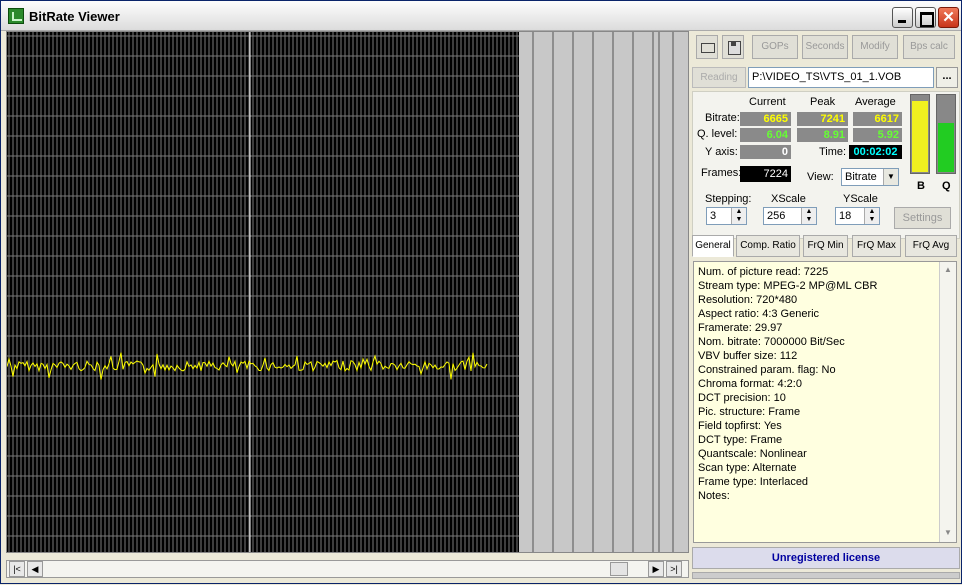 The image size is (962, 585). Describe the element at coordinates (714, 496) in the screenshot. I see `info-line: Notes:` at that location.